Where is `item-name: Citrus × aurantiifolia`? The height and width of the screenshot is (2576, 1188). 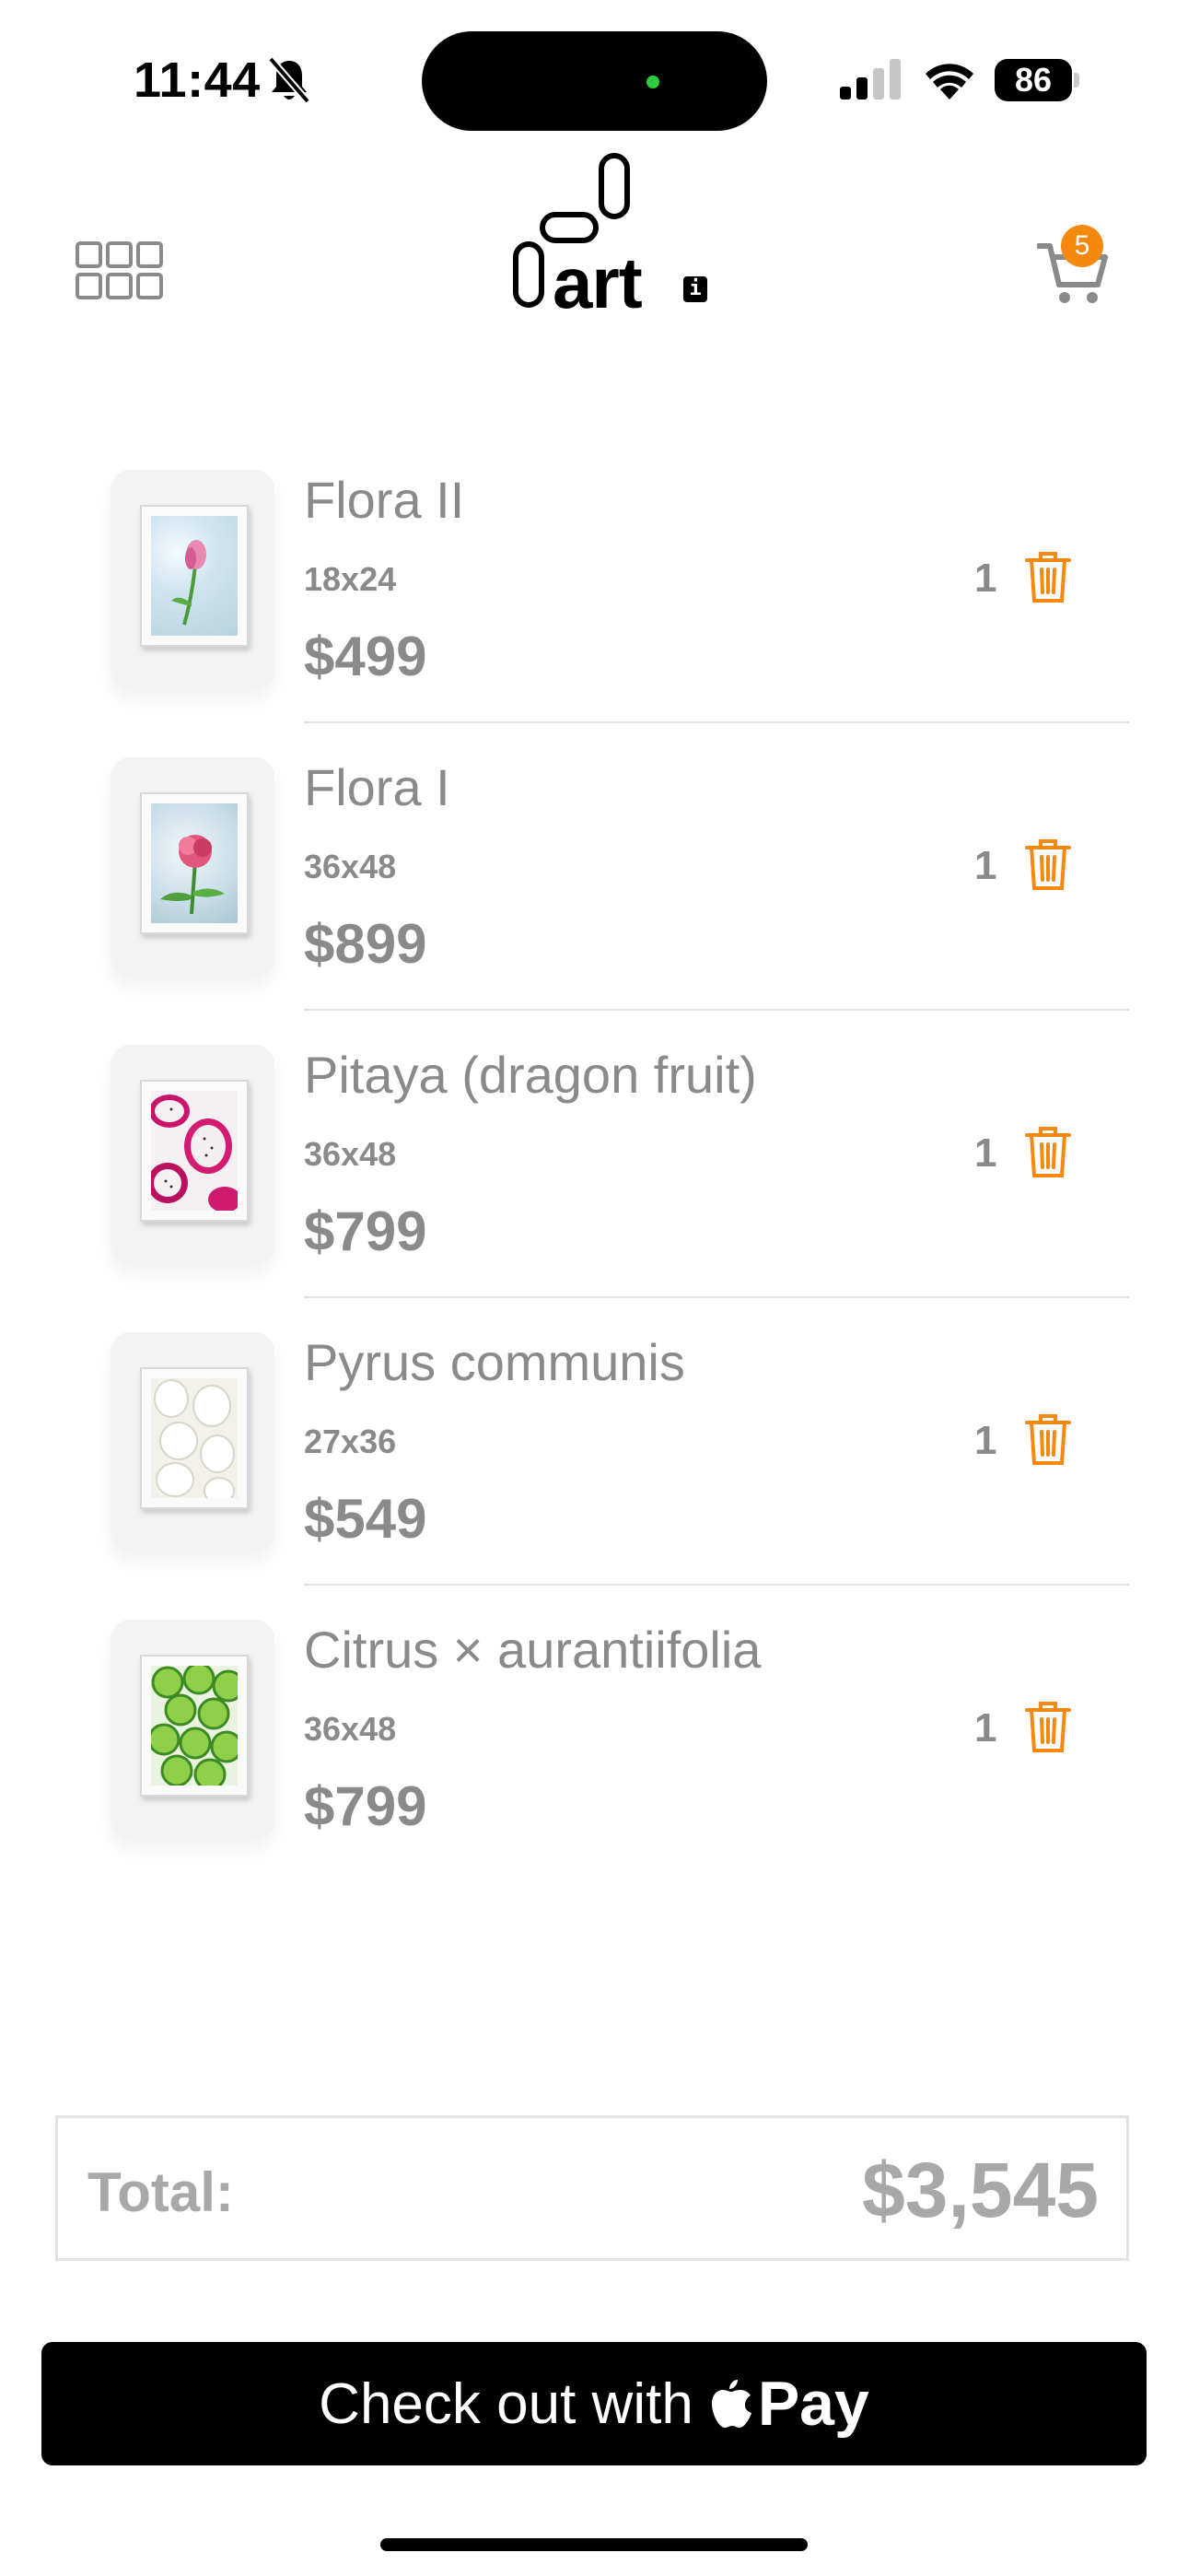
item-name: Citrus × aurantiifolia is located at coordinates (533, 1650).